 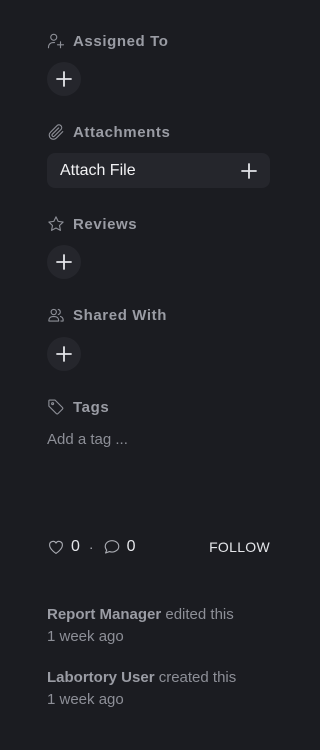 I want to click on heart-icon, so click(x=56, y=547).